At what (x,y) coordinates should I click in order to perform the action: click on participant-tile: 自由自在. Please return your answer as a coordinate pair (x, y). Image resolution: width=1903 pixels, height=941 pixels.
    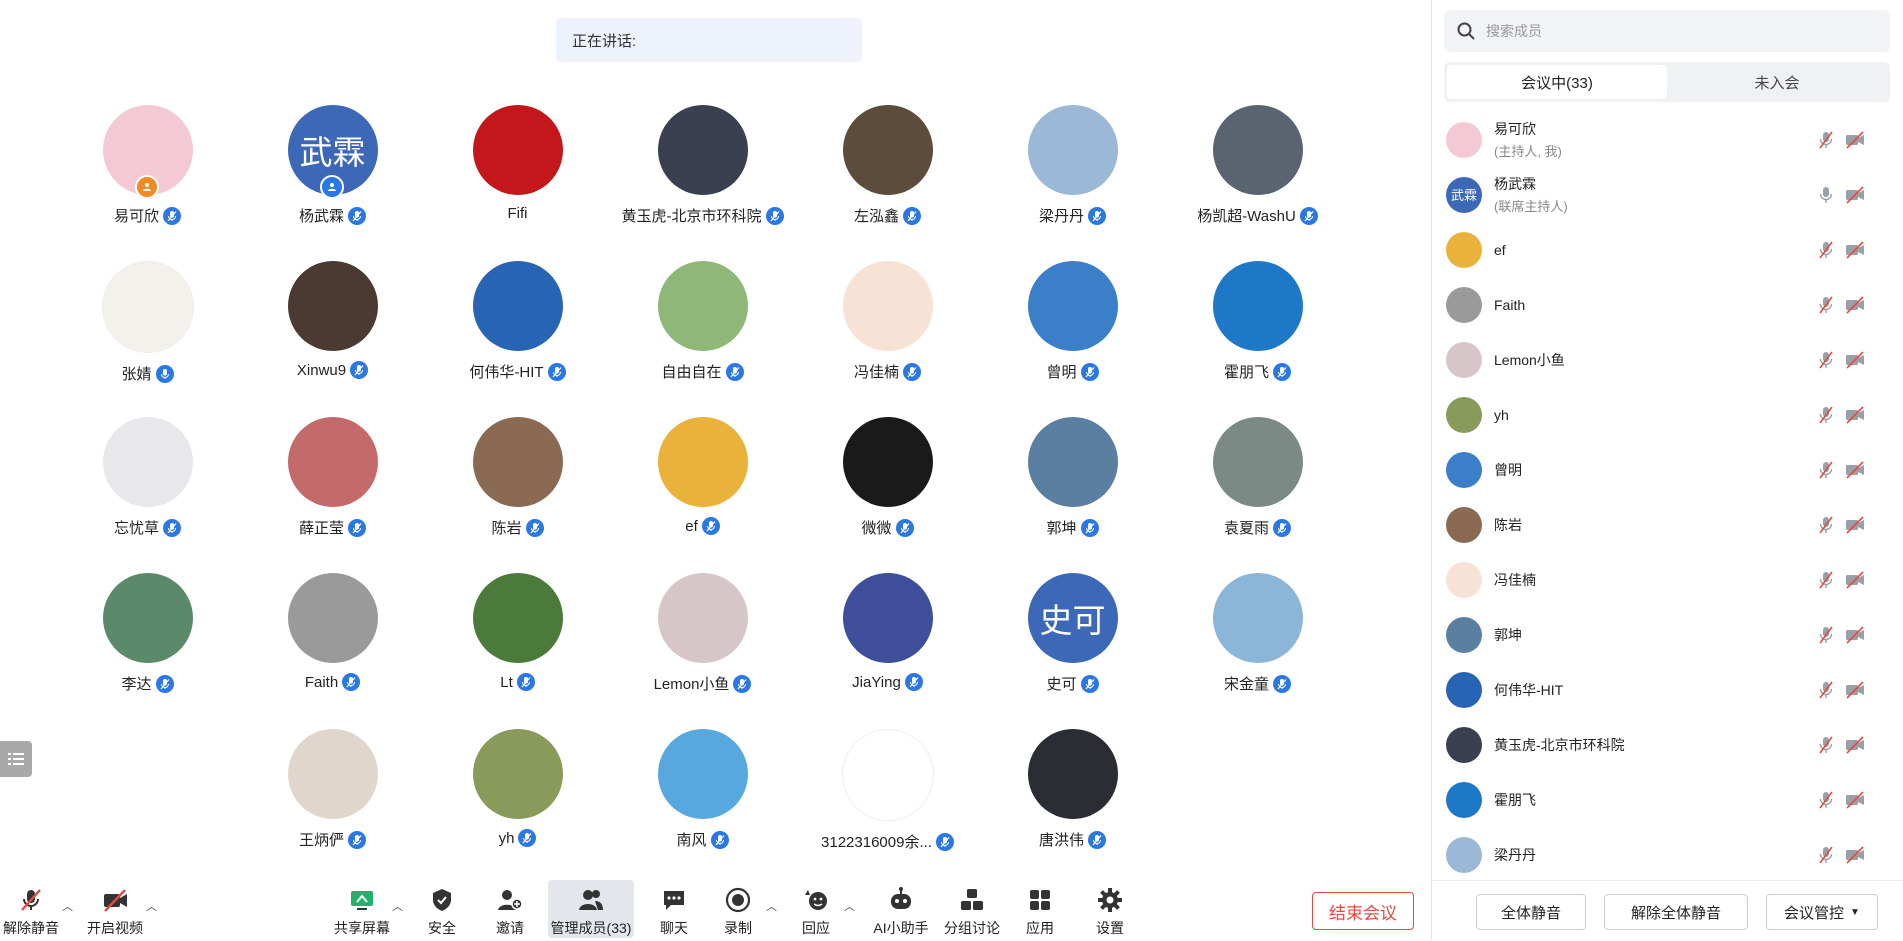
    Looking at the image, I should click on (702, 339).